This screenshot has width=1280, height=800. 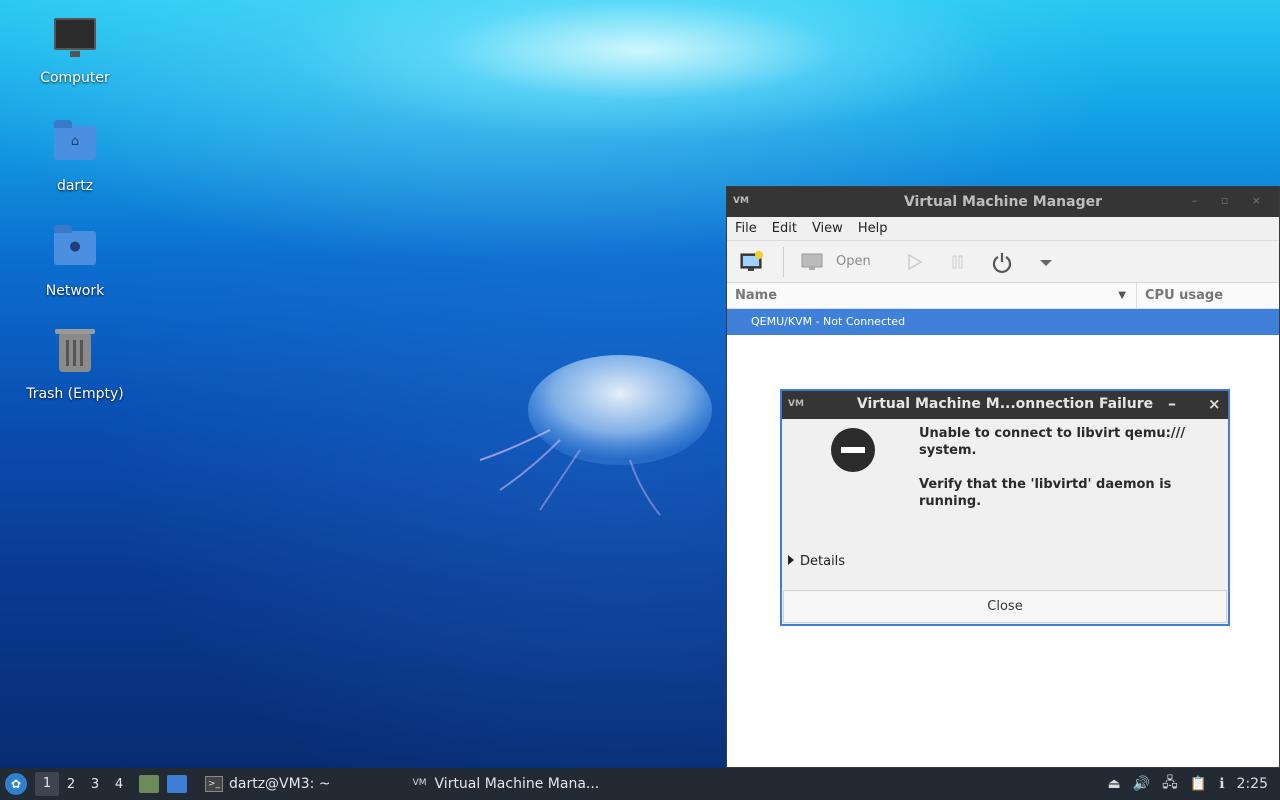 I want to click on workspace-4: 4, so click(x=119, y=784).